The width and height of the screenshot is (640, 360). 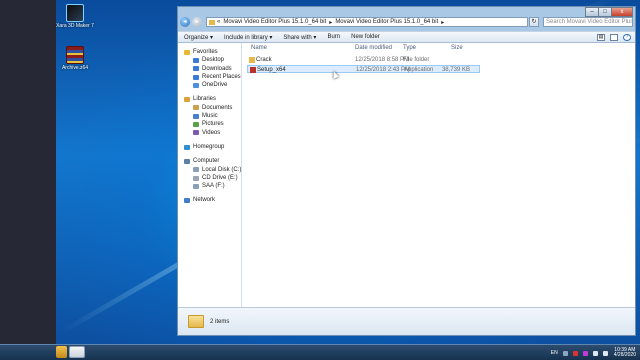 What do you see at coordinates (75, 55) in the screenshot?
I see `winrar-archive-icon` at bounding box center [75, 55].